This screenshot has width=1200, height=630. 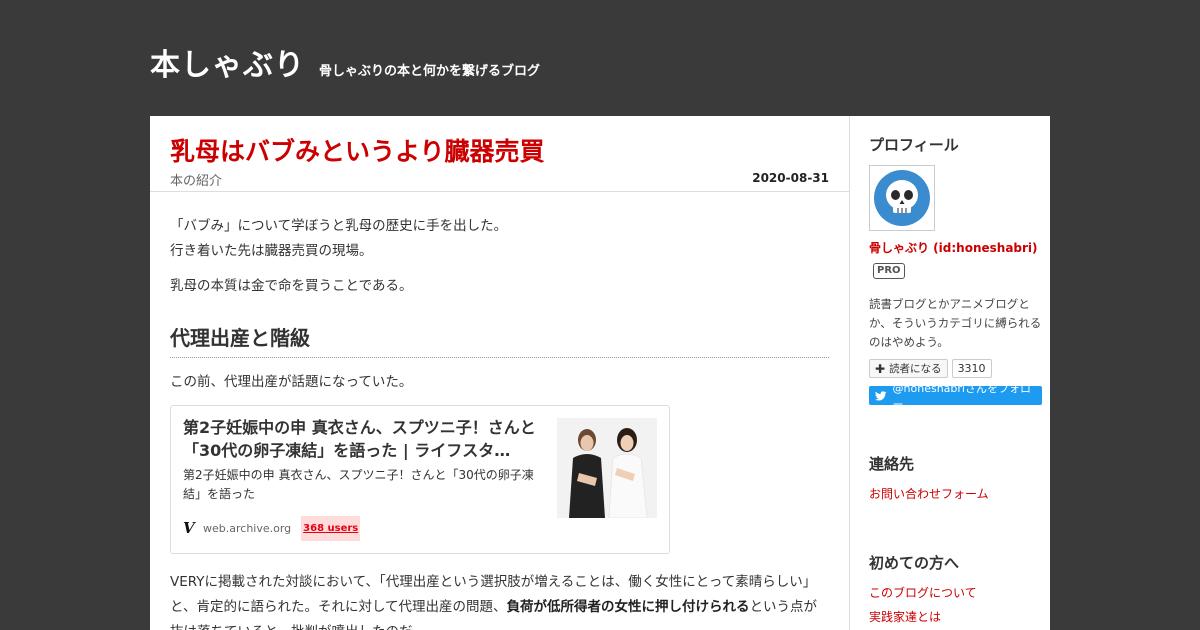 I want to click on first-visit-module: 初めての方へ このブログについて 実践家達とは, so click(x=955, y=589).